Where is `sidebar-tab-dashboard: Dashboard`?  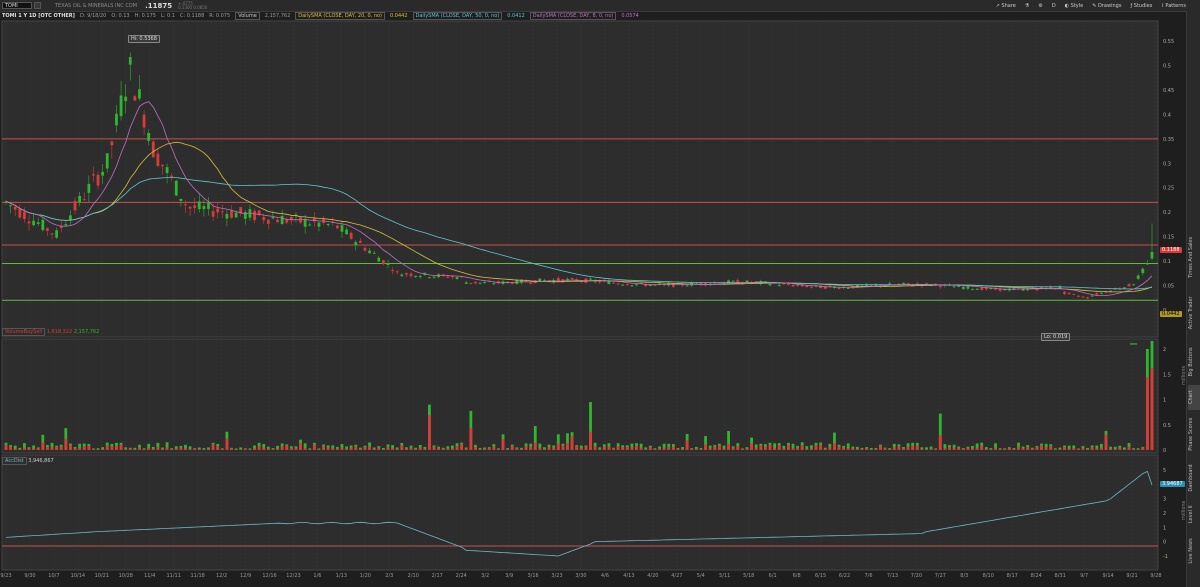 sidebar-tab-dashboard: Dashboard is located at coordinates (1194, 478).